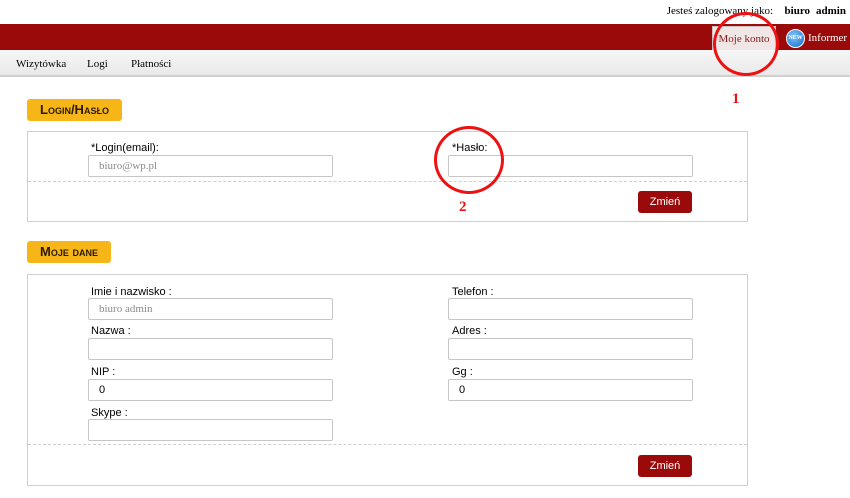 The image size is (850, 498). What do you see at coordinates (736, 99) in the screenshot?
I see `annotation-number-1: 1` at bounding box center [736, 99].